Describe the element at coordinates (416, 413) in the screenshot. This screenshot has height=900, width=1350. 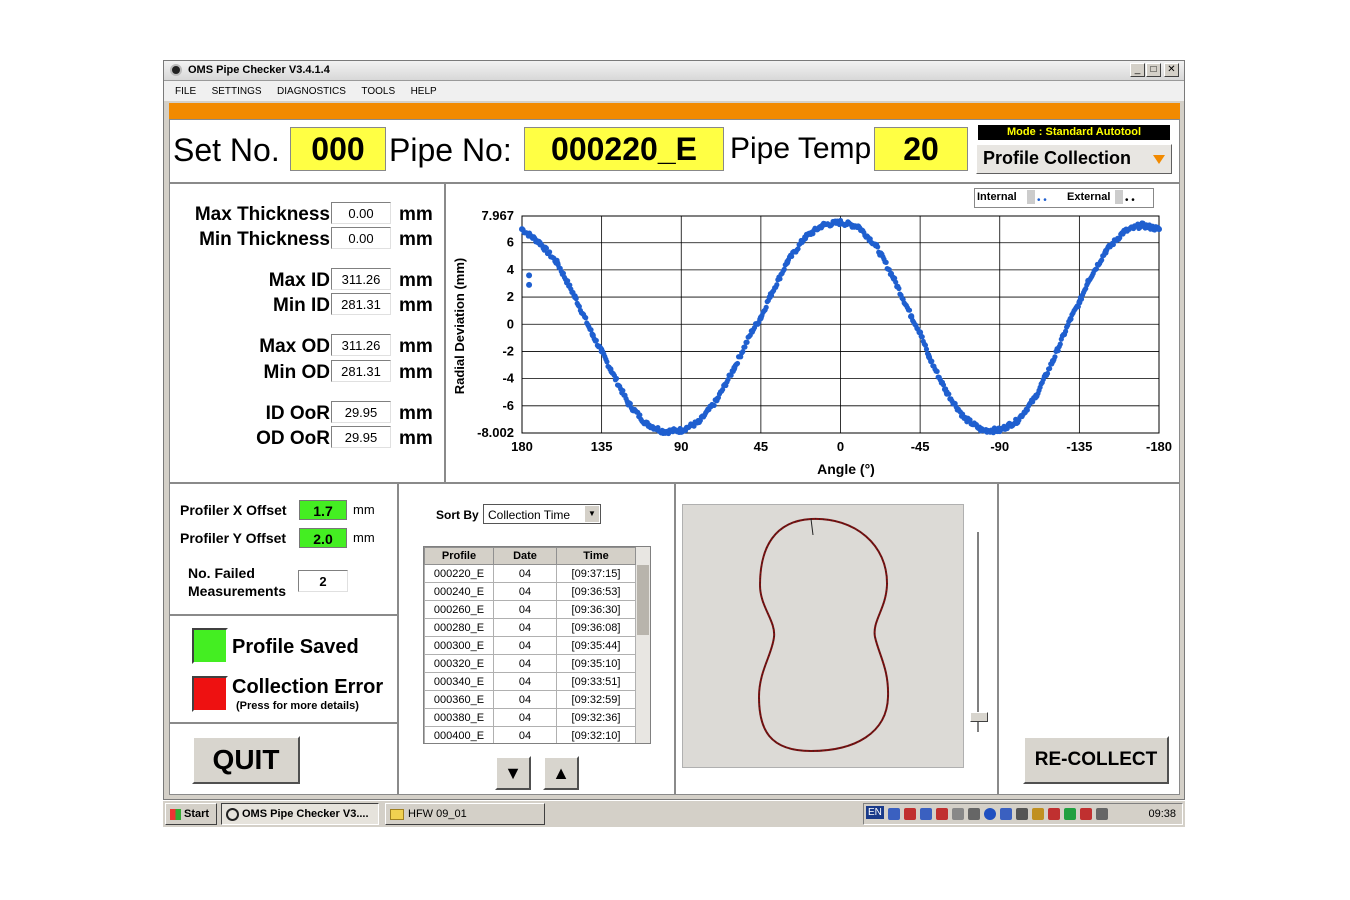
I see `id-oor-unit: mm` at that location.